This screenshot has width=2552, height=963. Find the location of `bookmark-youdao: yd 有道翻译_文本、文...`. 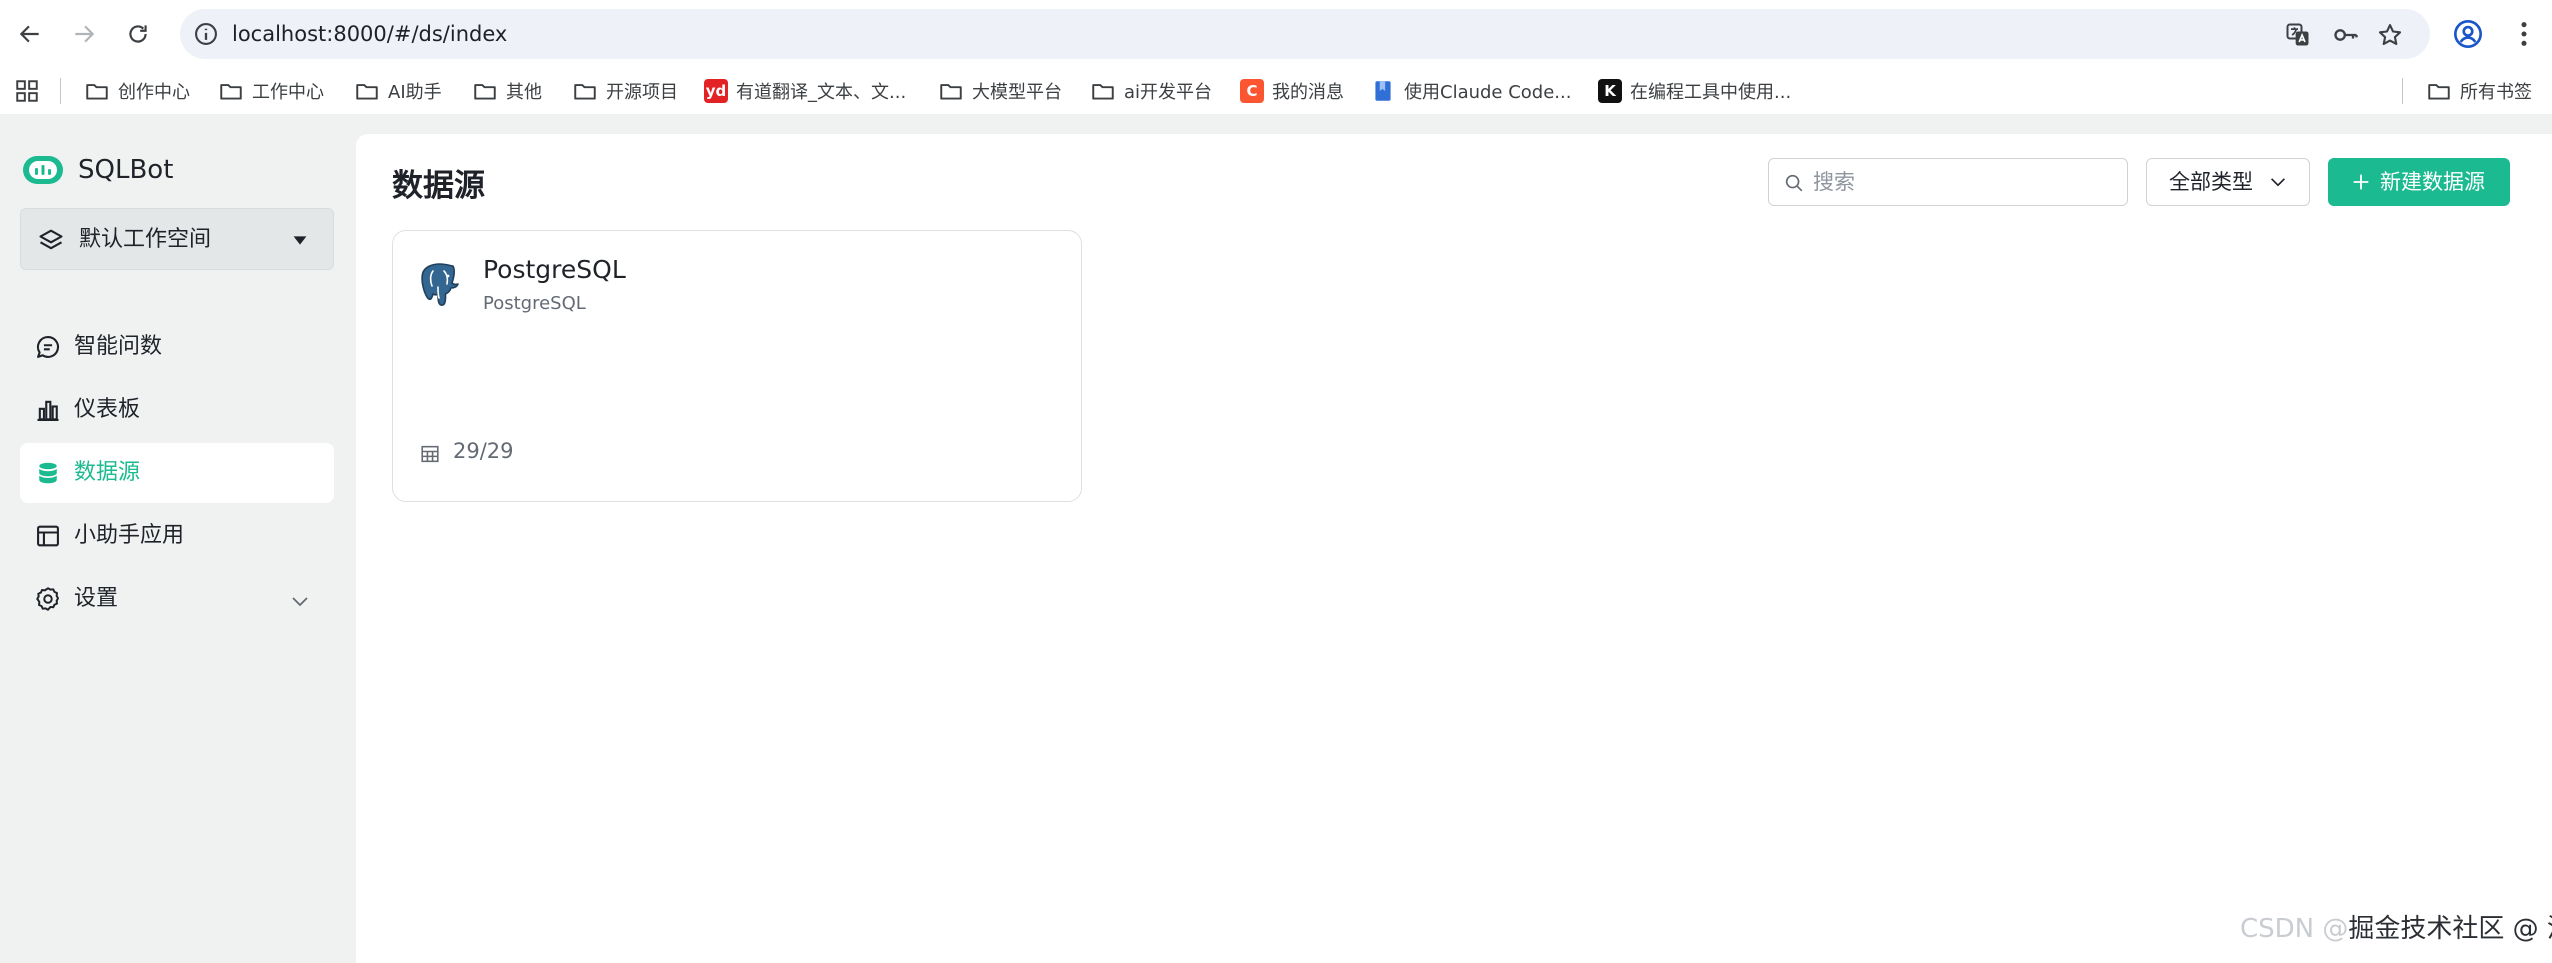

bookmark-youdao: yd 有道翻译_文本、文... is located at coordinates (805, 91).